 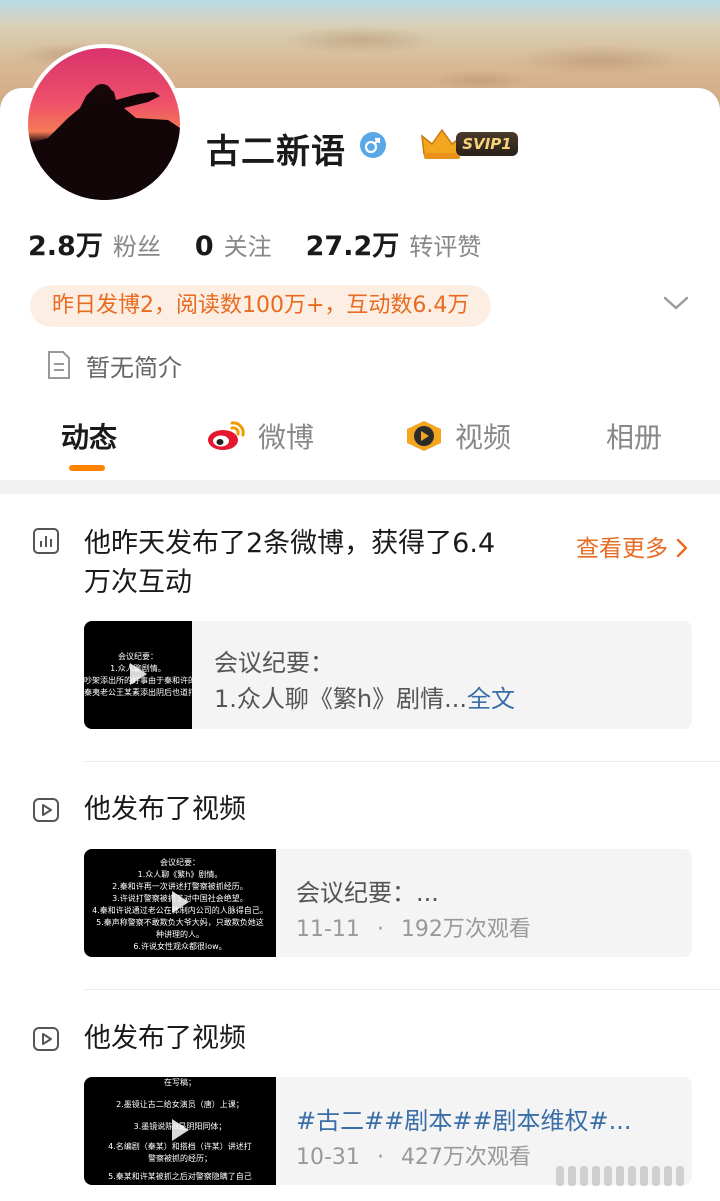 What do you see at coordinates (465, 929) in the screenshot?
I see `video-views: 192万次观看` at bounding box center [465, 929].